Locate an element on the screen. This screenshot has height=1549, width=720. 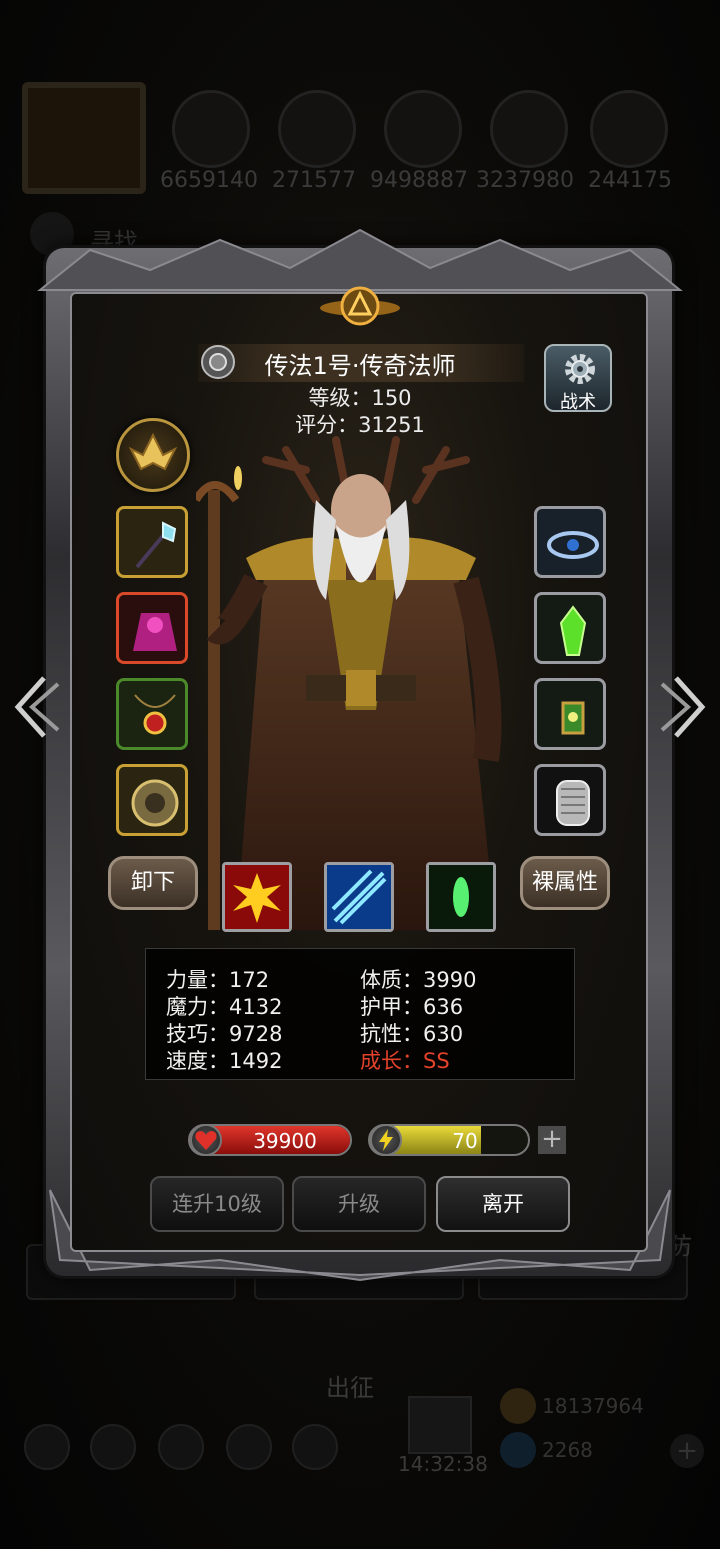
bg-gold-value: 18137964 is located at coordinates (593, 1406).